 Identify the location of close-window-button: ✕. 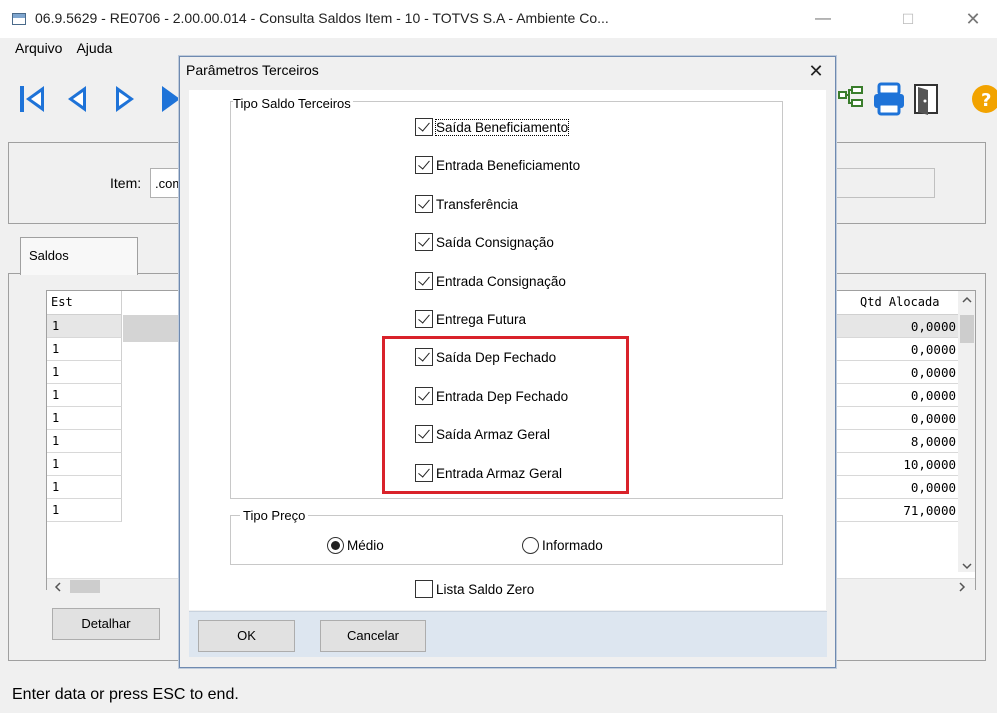
(973, 19).